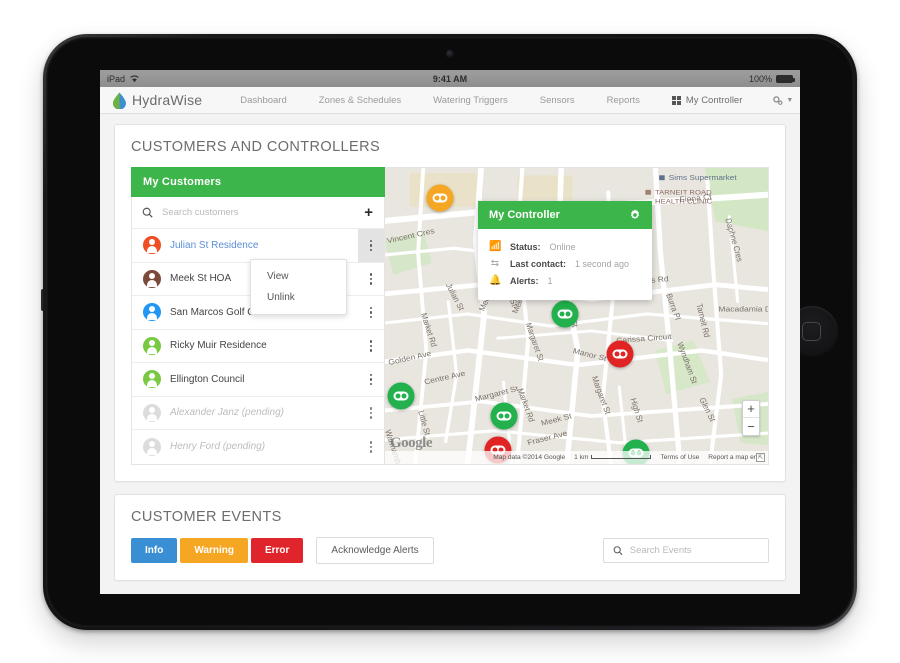 The width and height of the screenshot is (900, 663). Describe the element at coordinates (743, 309) in the screenshot. I see `svg-text: Macadamia Dr` at that location.